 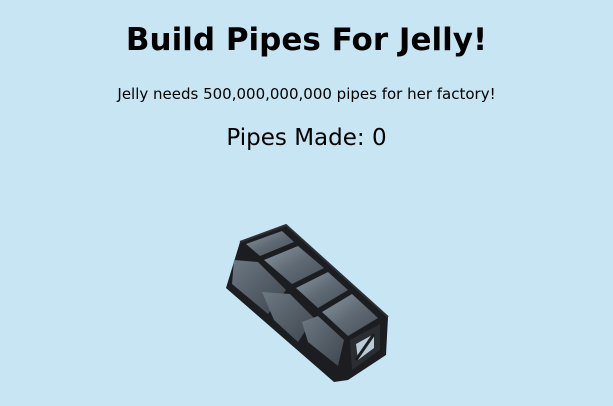 I want to click on pipe-icon, so click(x=307, y=302).